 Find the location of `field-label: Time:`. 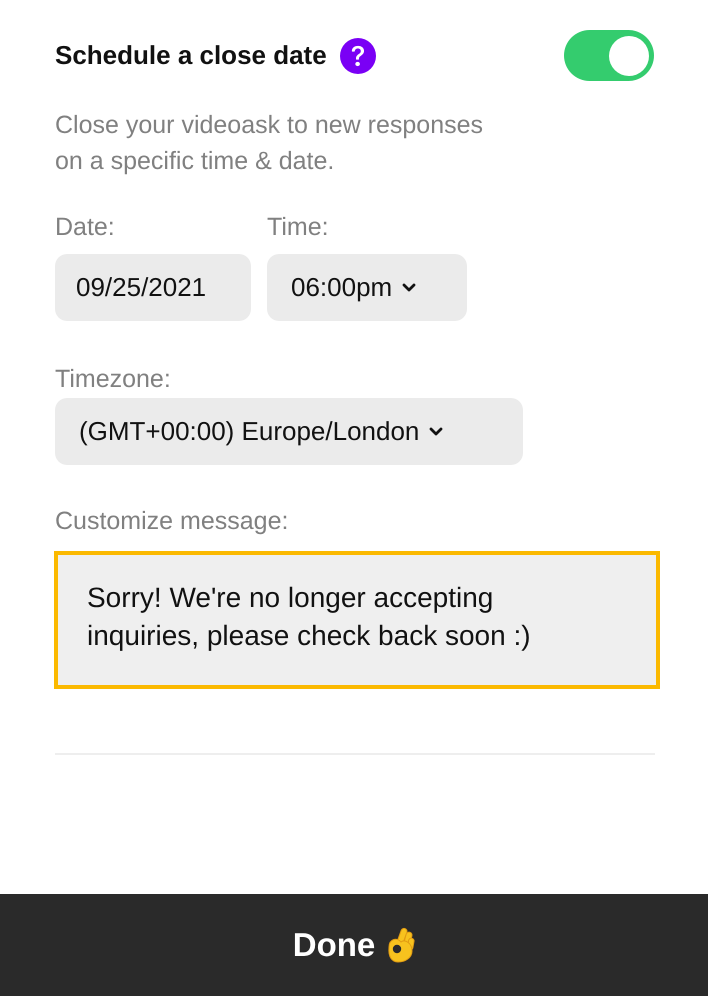

field-label: Time: is located at coordinates (298, 227).